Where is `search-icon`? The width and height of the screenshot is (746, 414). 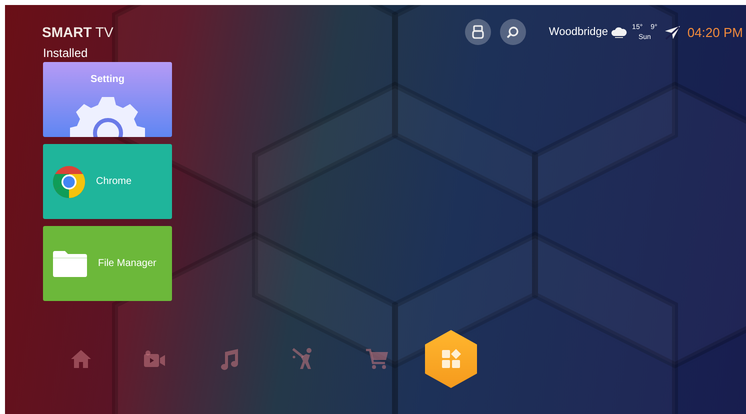
search-icon is located at coordinates (513, 32).